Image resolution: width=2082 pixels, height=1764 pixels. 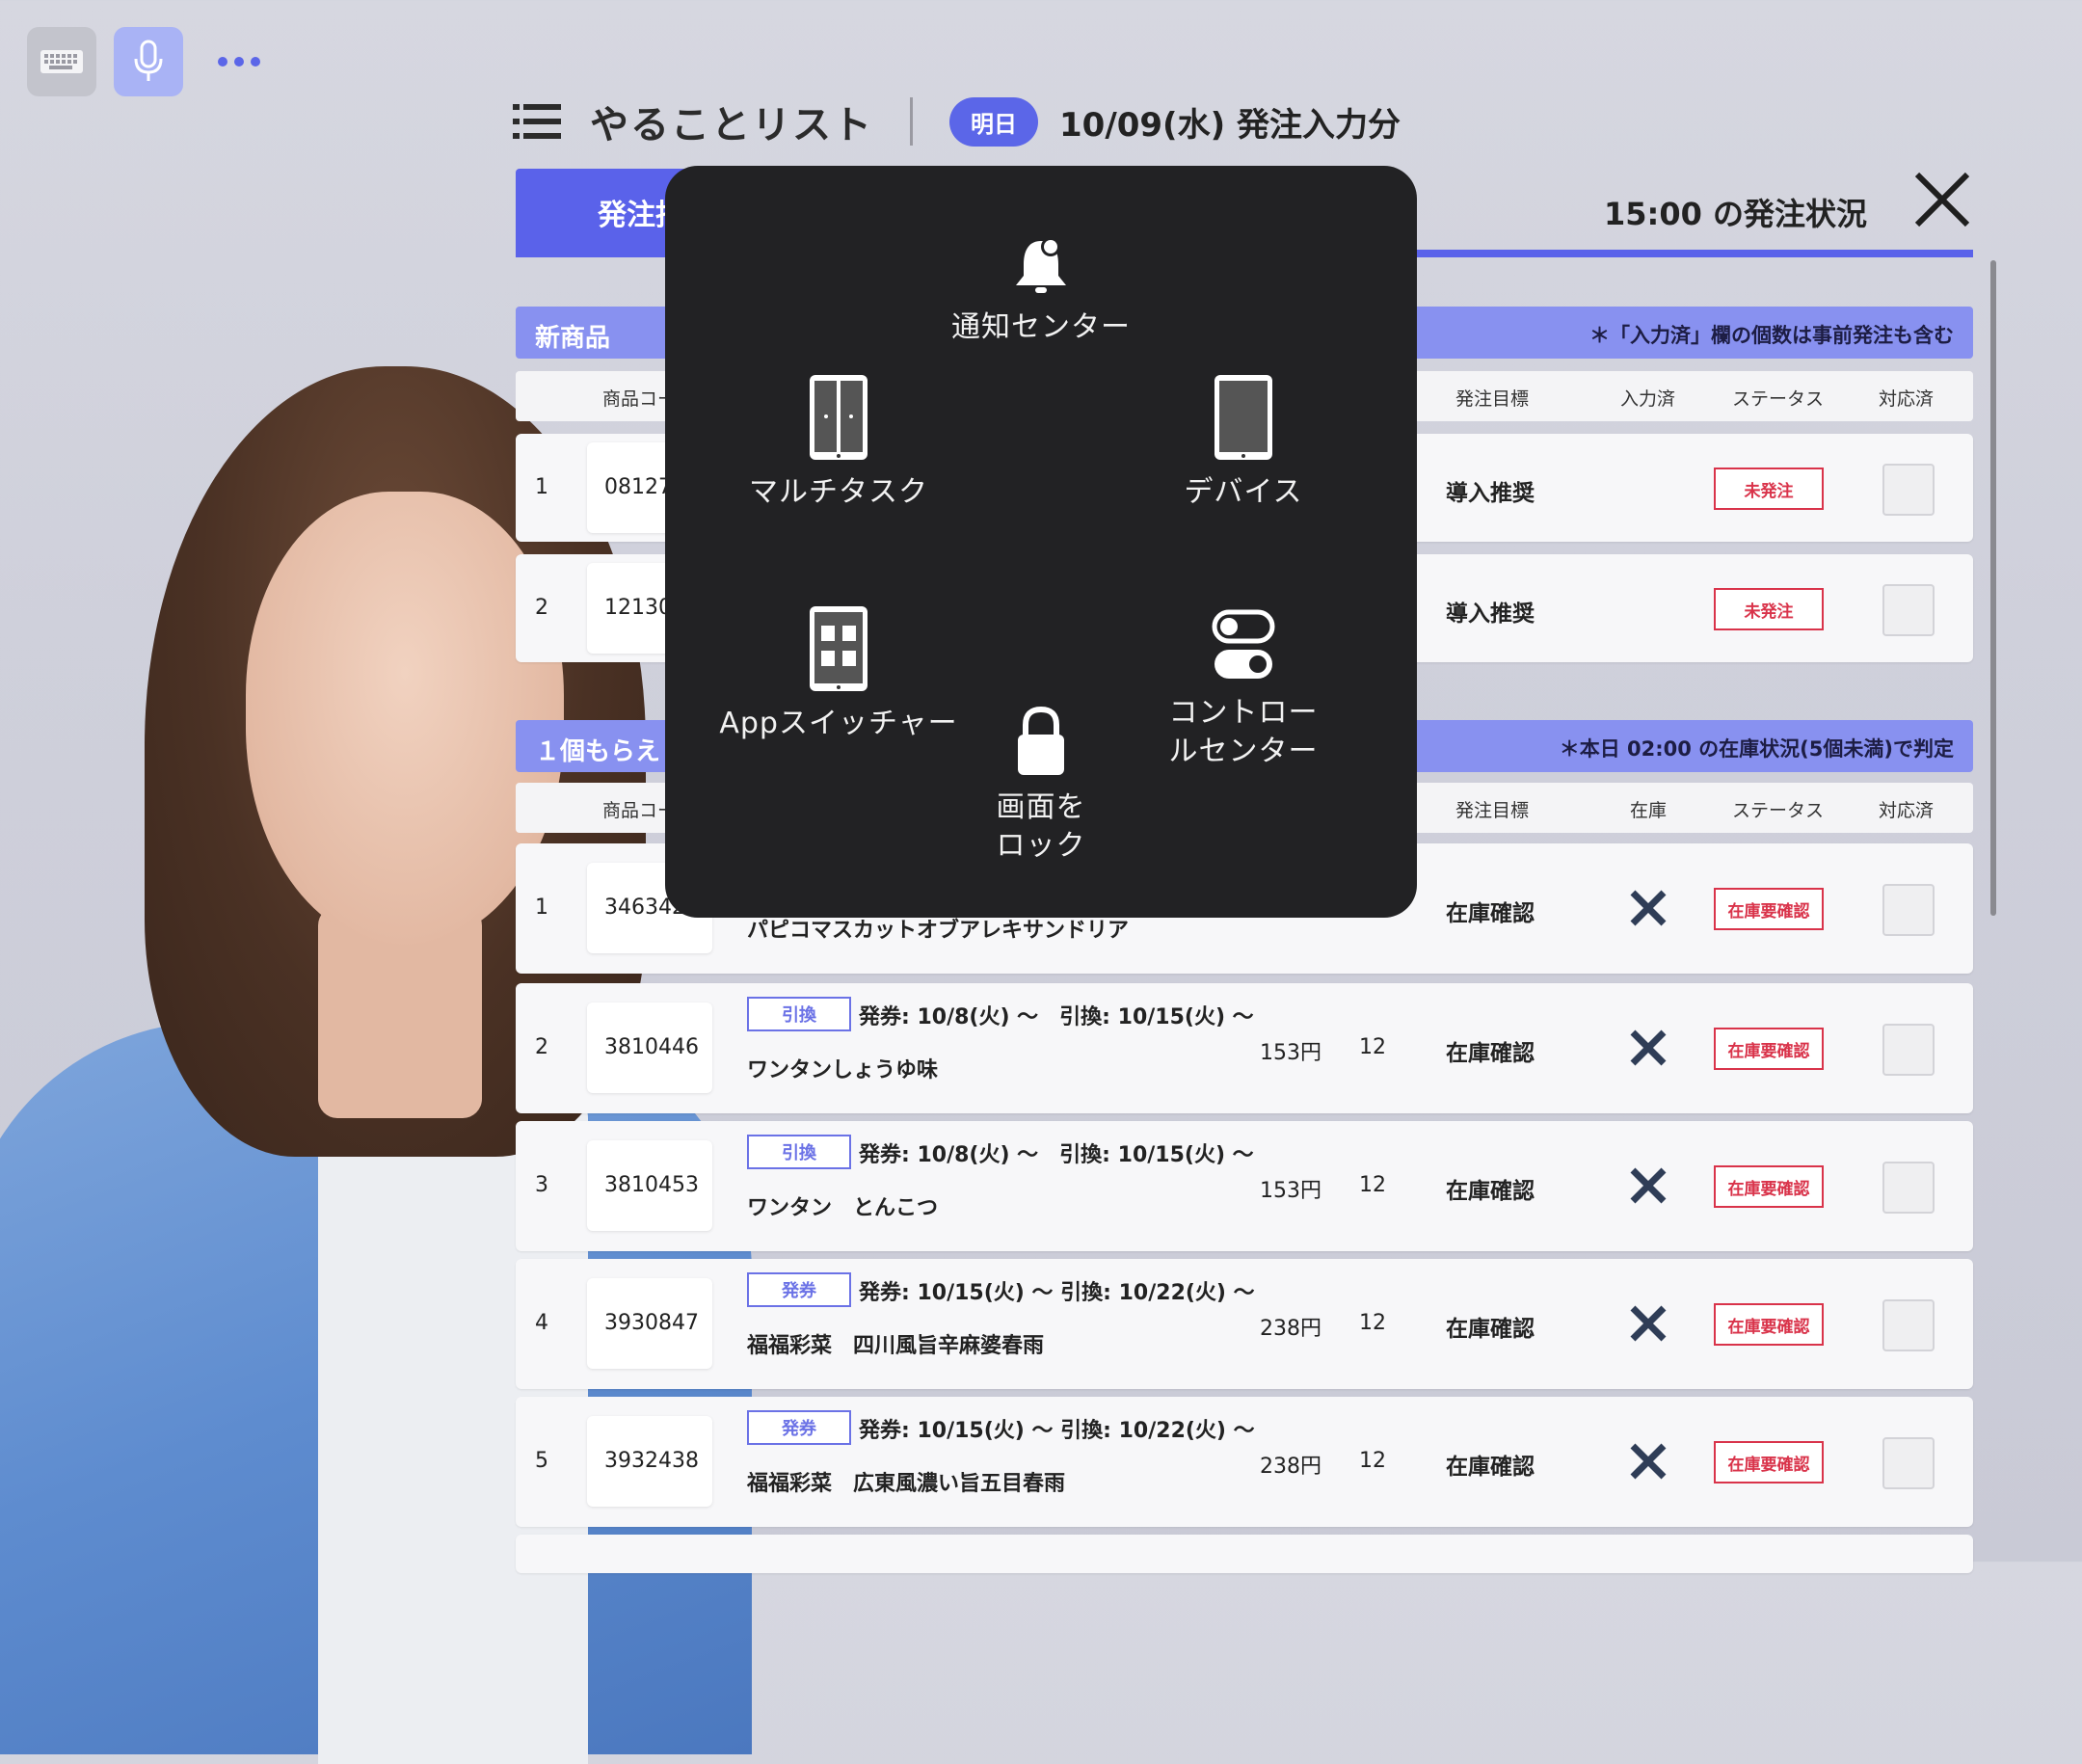 I want to click on more-dots-icon, so click(x=239, y=62).